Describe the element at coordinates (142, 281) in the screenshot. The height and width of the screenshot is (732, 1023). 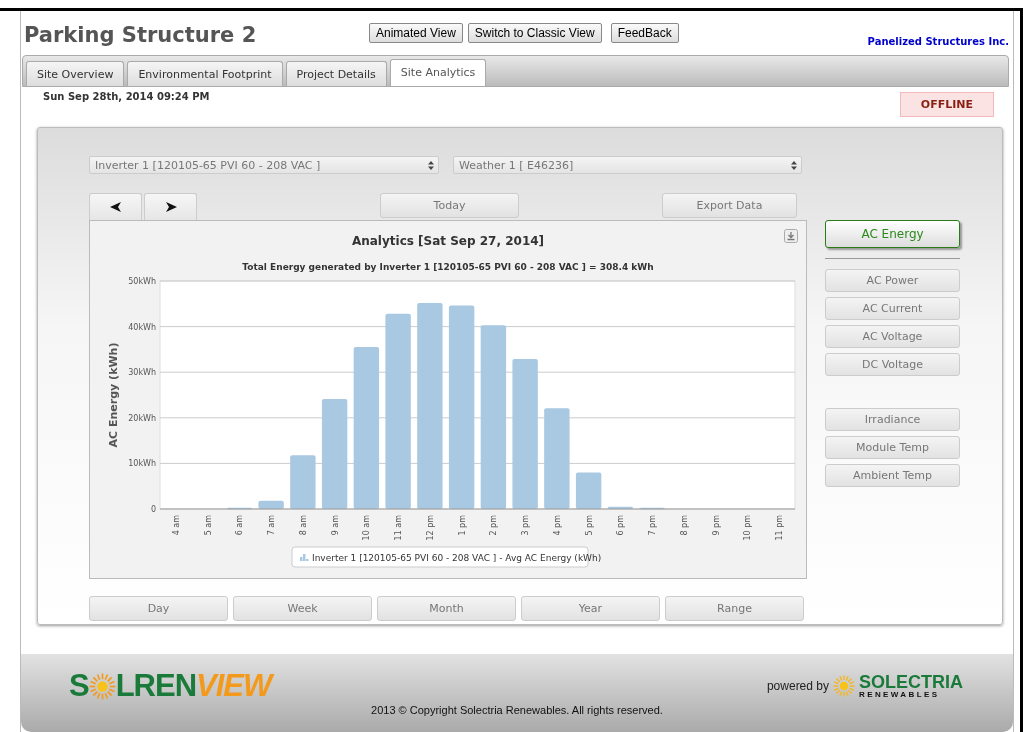
I see `y-axis-label: 50kWh` at that location.